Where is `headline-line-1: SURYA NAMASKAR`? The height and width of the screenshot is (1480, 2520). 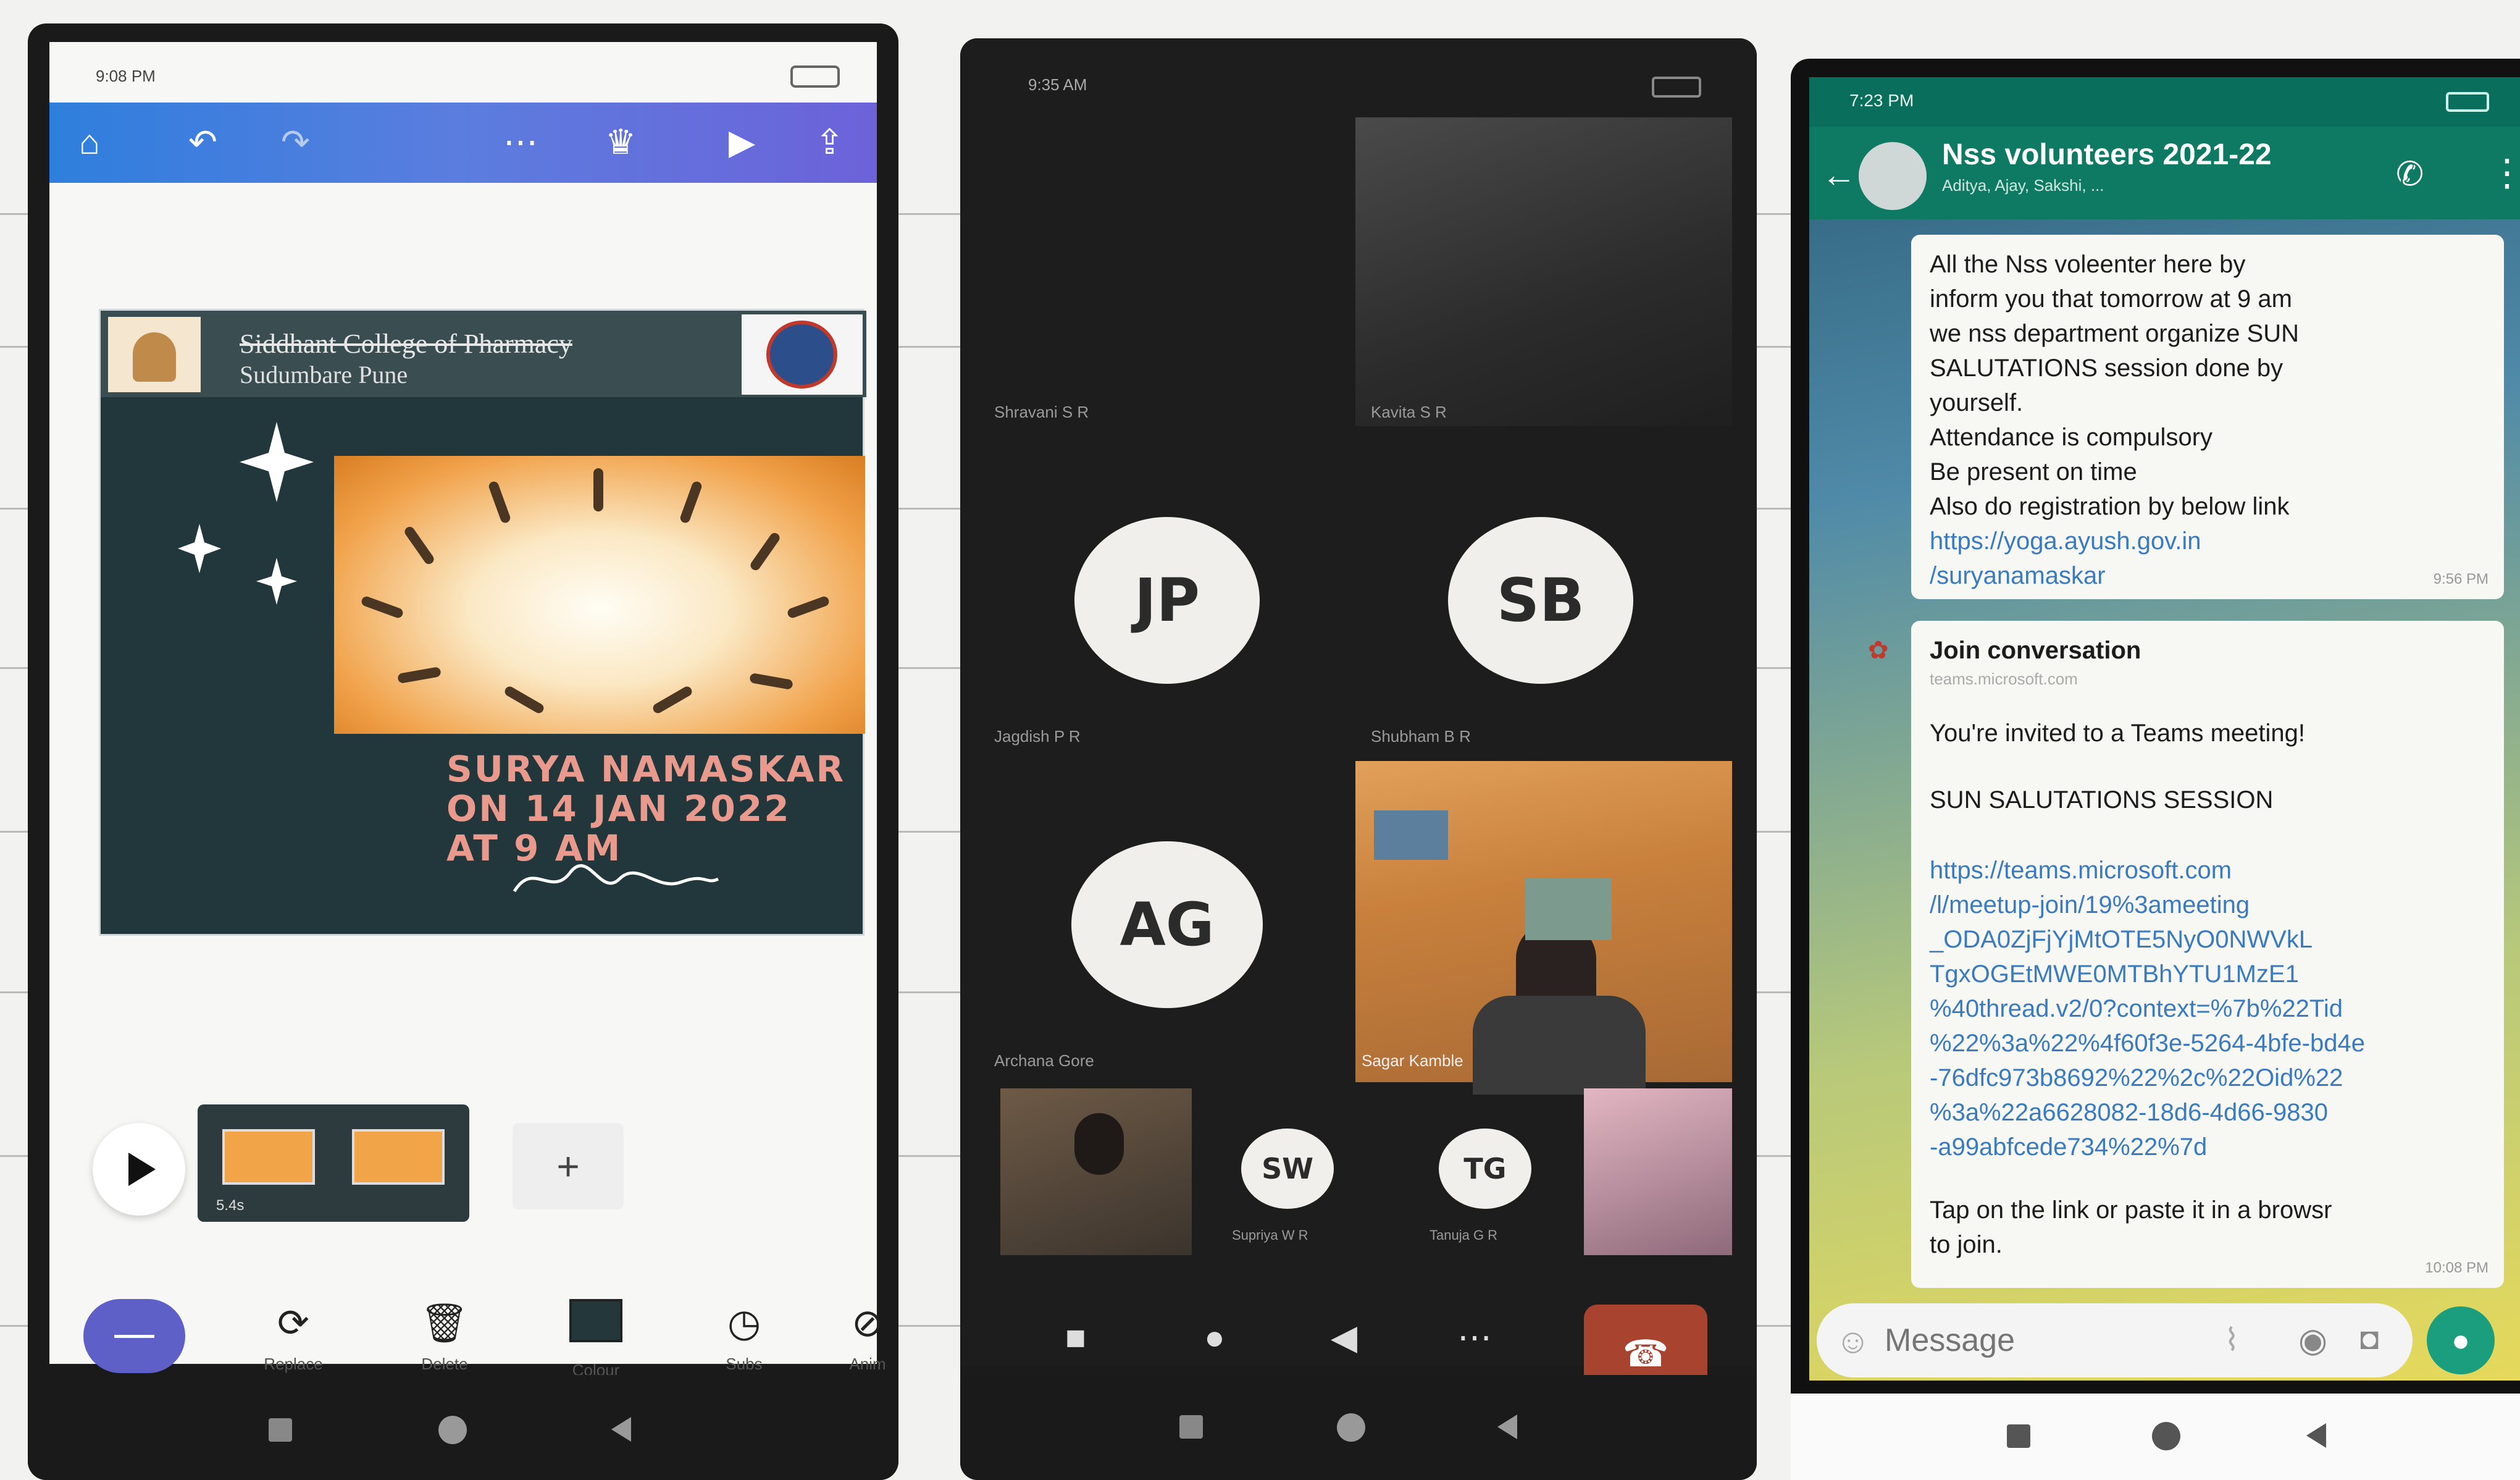 headline-line-1: SURYA NAMASKAR is located at coordinates (646, 769).